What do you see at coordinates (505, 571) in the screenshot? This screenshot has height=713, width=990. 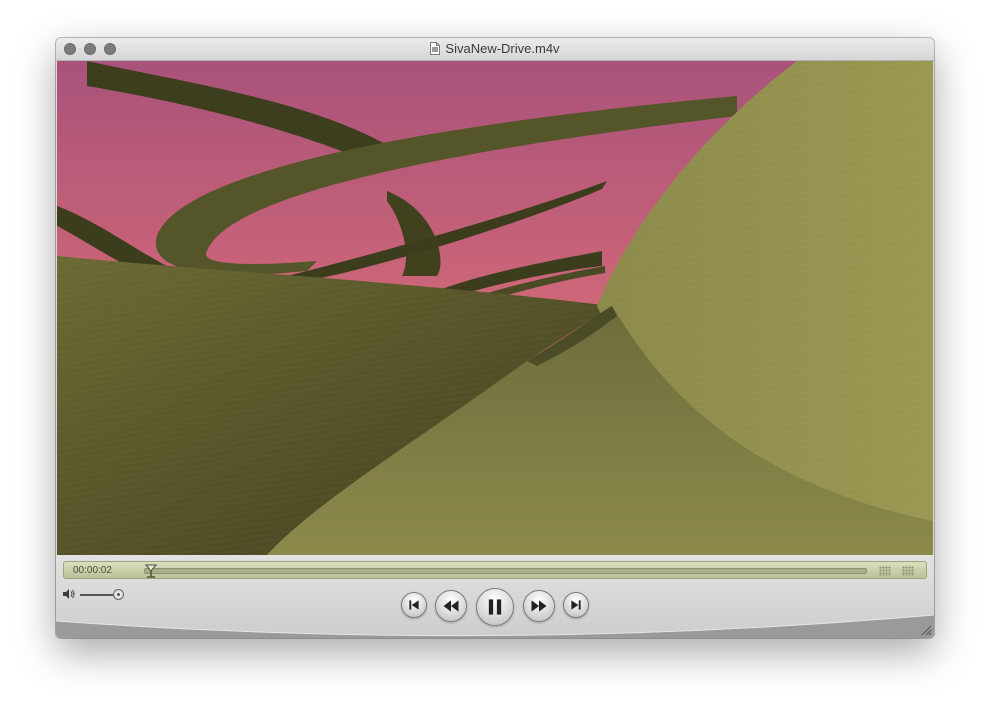 I see `scrubber-track` at bounding box center [505, 571].